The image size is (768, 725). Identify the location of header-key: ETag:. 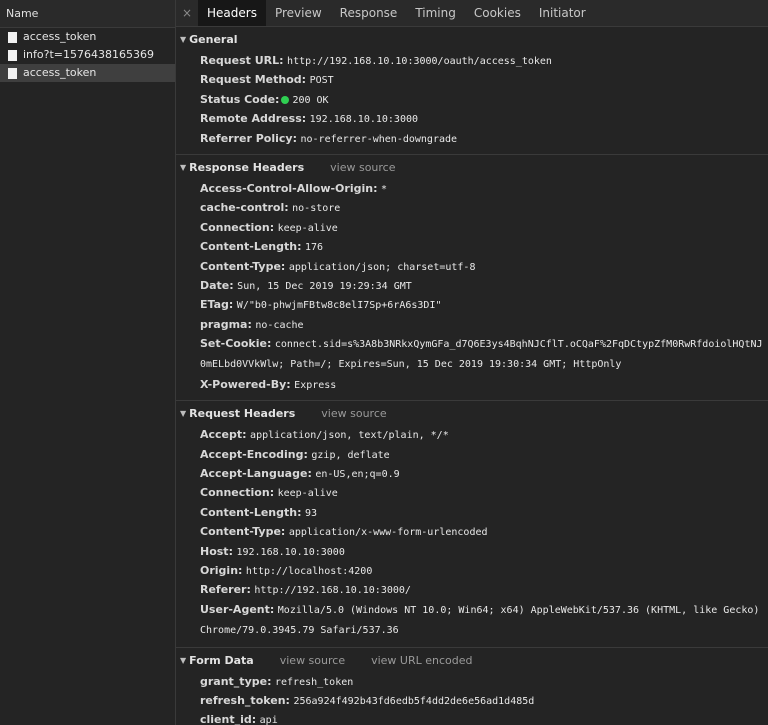
(217, 305).